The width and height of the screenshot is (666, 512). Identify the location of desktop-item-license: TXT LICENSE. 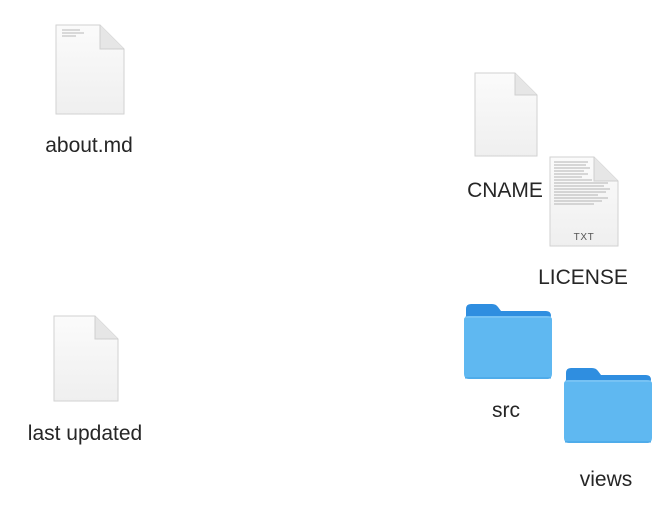
(585, 222).